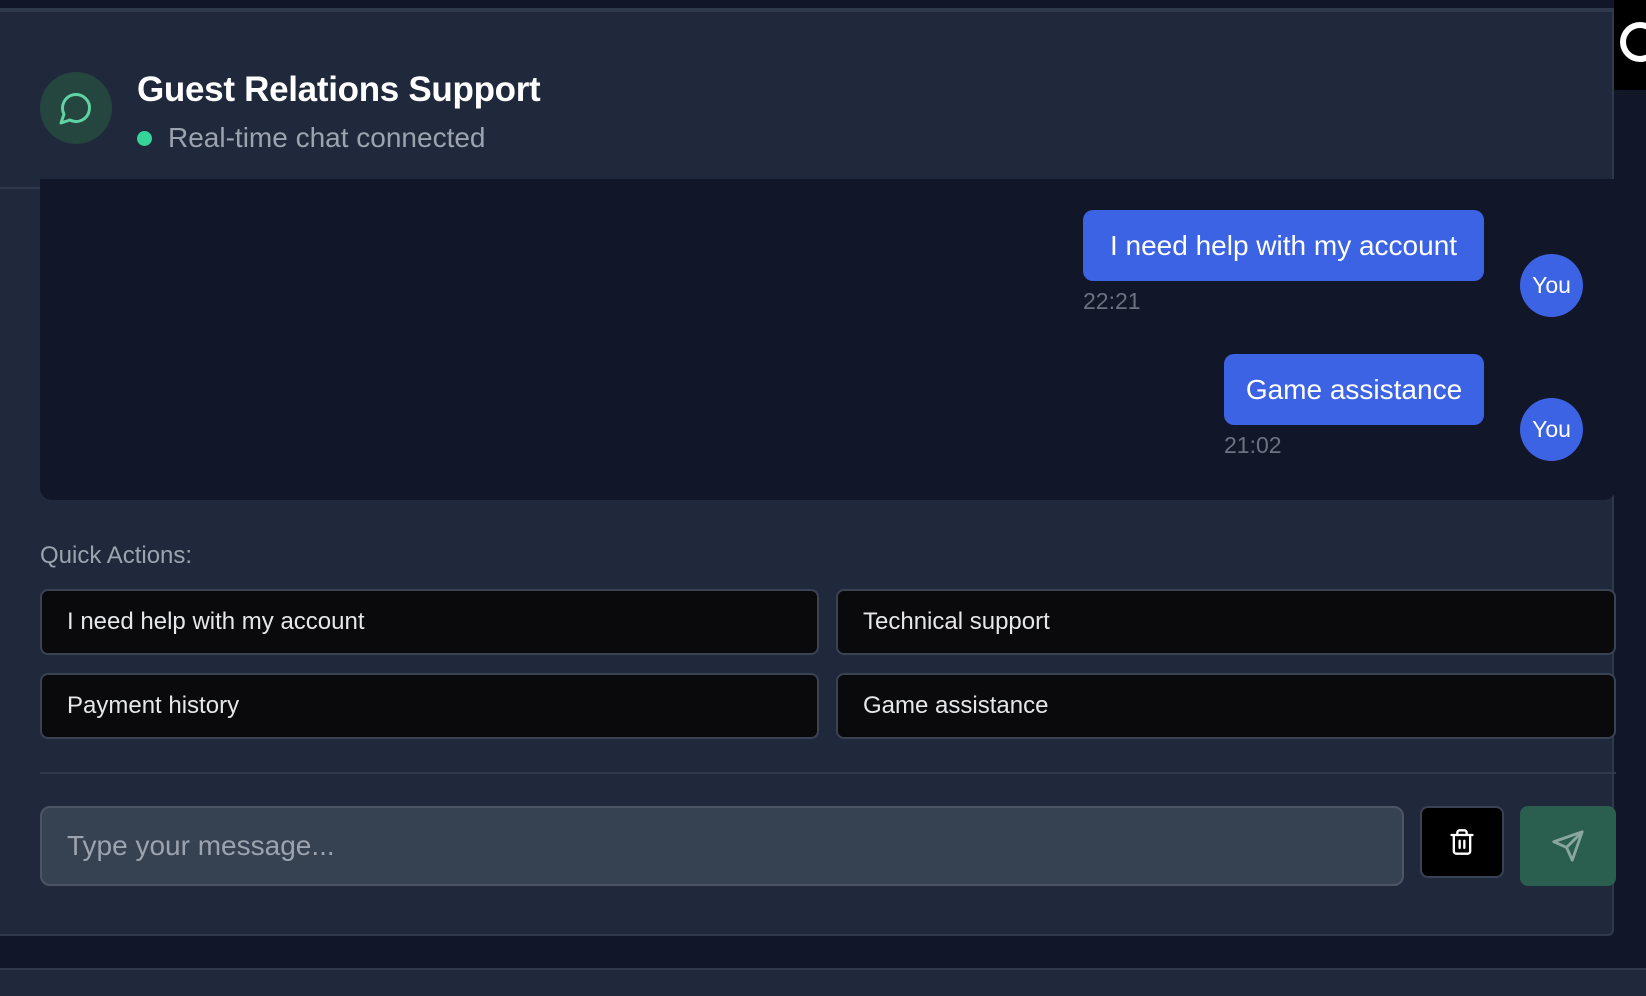 This screenshot has width=1646, height=996. What do you see at coordinates (828, 773) in the screenshot?
I see `composer-divider` at bounding box center [828, 773].